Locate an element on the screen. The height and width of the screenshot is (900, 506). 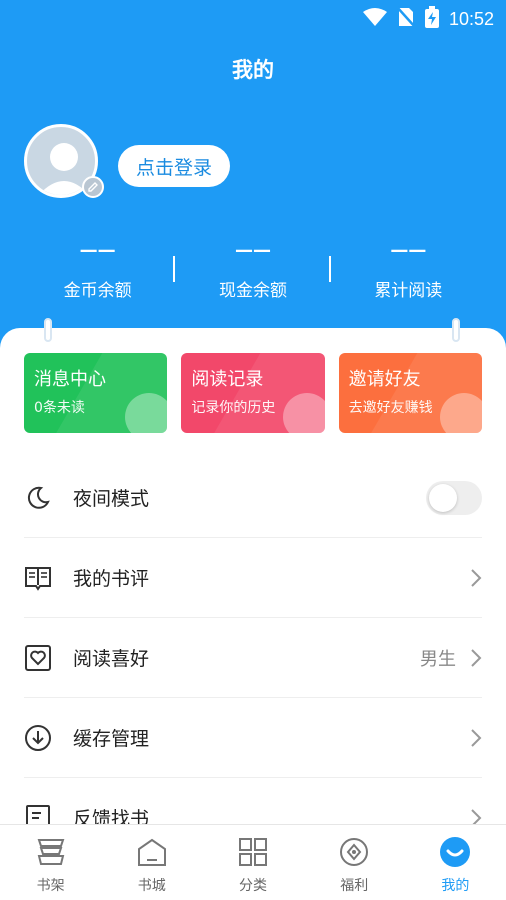
tab-welfare: 福利 is located at coordinates (354, 862).